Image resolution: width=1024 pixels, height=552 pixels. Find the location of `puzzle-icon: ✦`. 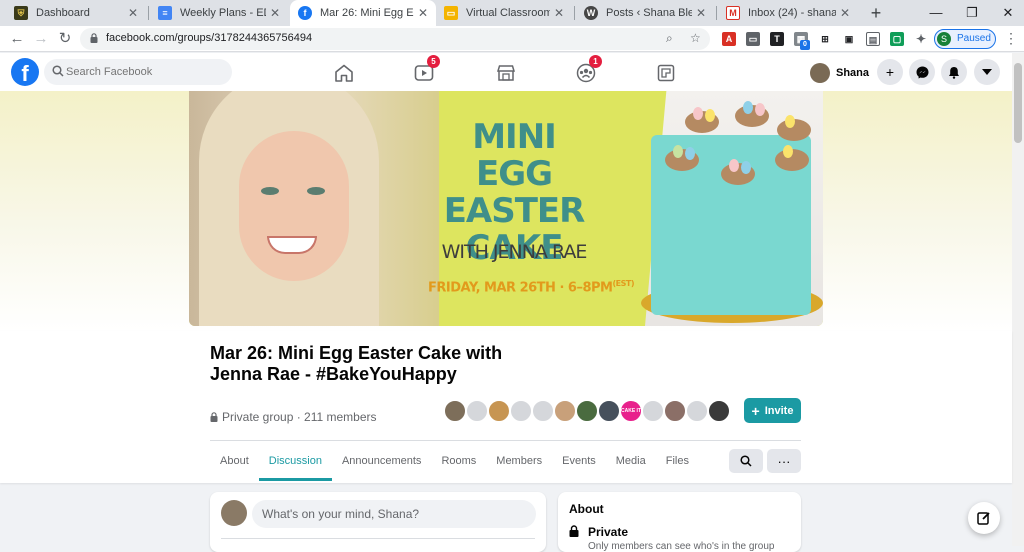

puzzle-icon: ✦ is located at coordinates (921, 39).